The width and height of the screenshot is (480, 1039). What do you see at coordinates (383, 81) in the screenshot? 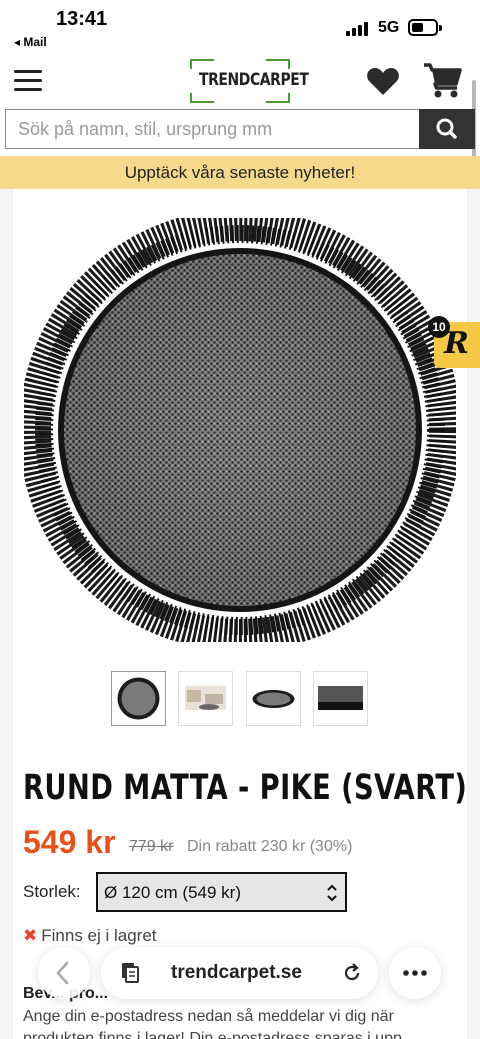
I see `heart-icon` at bounding box center [383, 81].